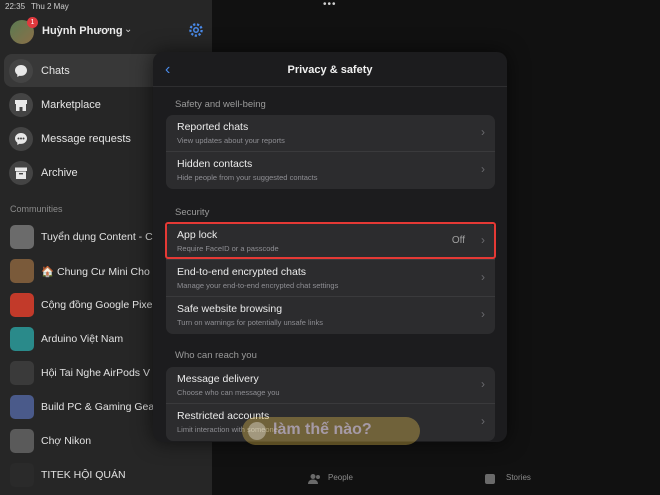 The width and height of the screenshot is (660, 495). What do you see at coordinates (330, 70) in the screenshot?
I see `modal-title: Privacy & safety` at bounding box center [330, 70].